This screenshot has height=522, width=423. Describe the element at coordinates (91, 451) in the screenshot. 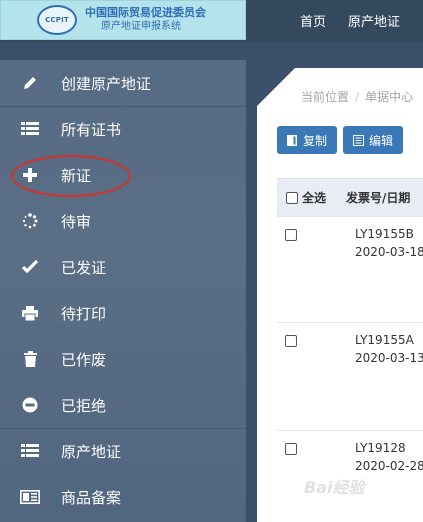

I see `sidebar-item-label: 原产地证` at that location.